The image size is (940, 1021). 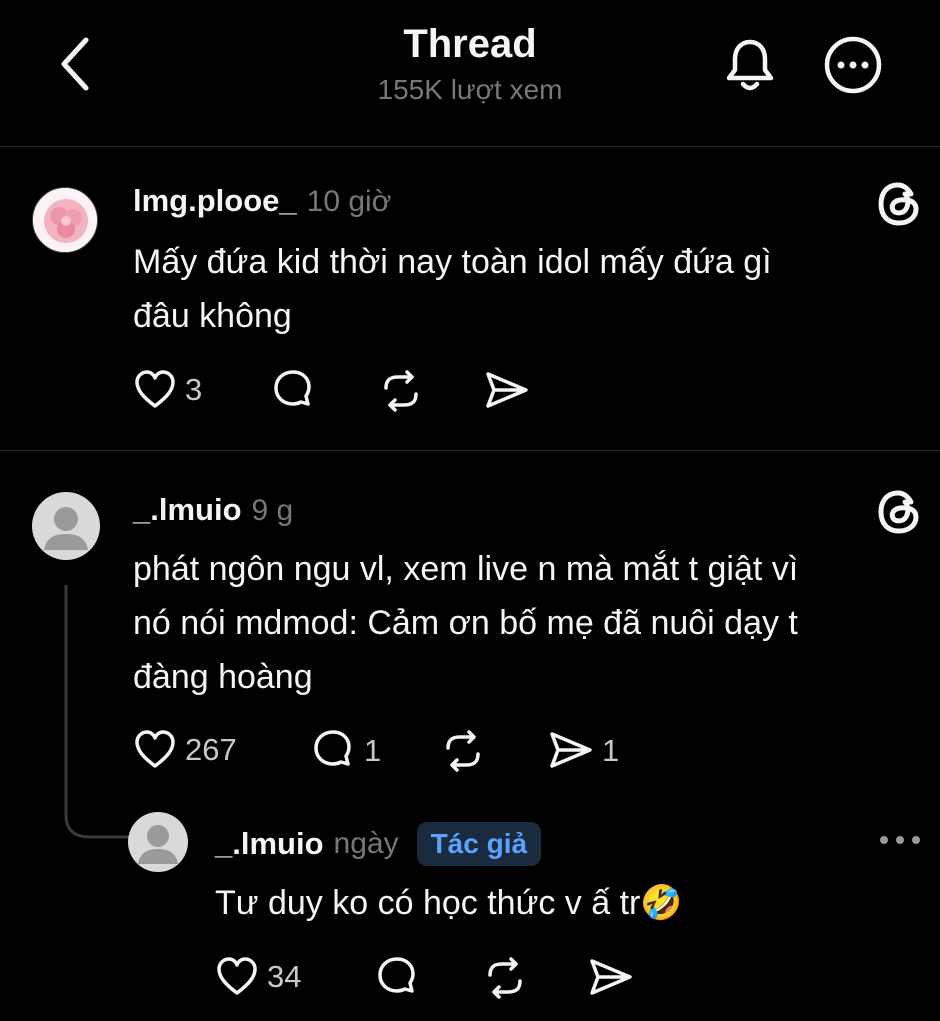 I want to click on bell-icon, so click(x=750, y=65).